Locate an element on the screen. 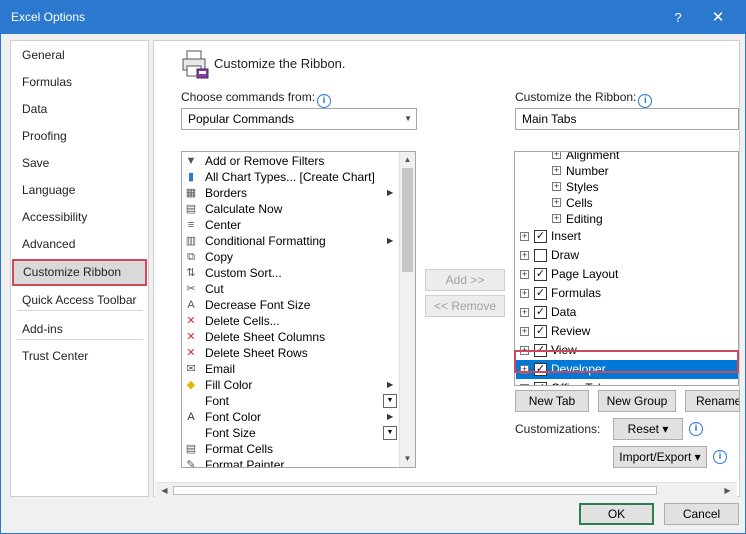 The width and height of the screenshot is (746, 534). horizontal-scrollbar: ◀ ▶ is located at coordinates (446, 489).